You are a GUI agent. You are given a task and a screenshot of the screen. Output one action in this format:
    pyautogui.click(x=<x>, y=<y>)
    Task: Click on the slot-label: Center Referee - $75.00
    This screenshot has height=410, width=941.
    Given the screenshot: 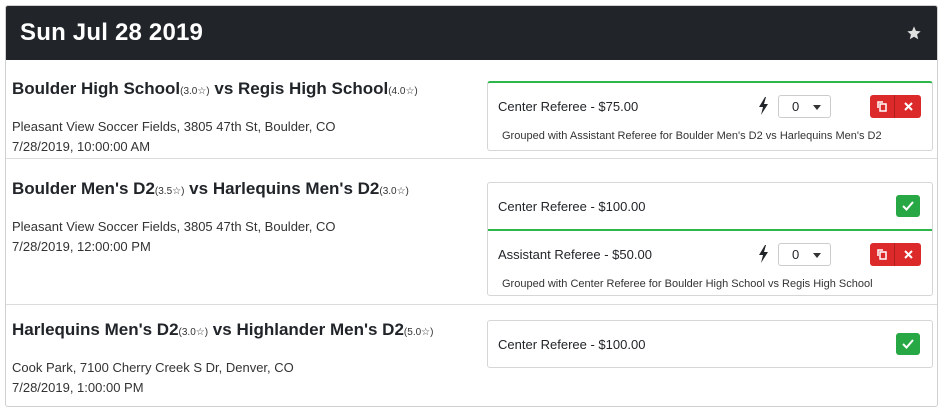 What is the action you would take?
    pyautogui.click(x=568, y=106)
    